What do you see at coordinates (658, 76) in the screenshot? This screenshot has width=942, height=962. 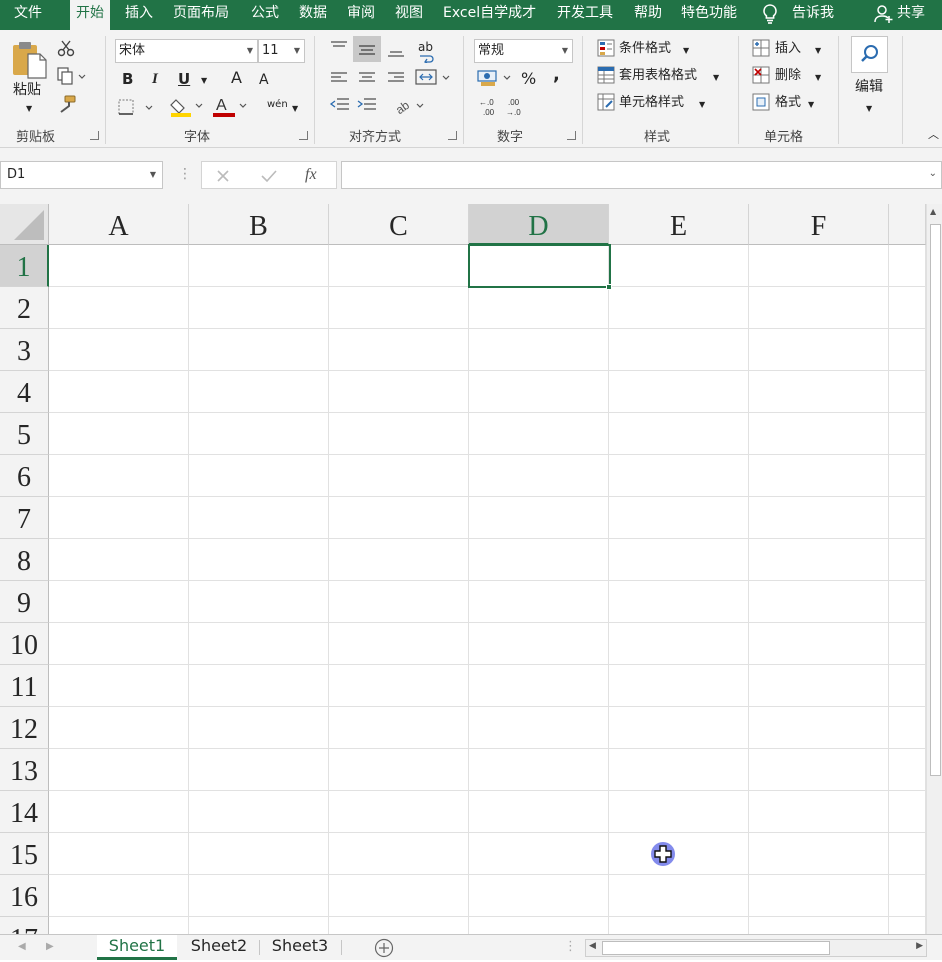 I see `format-as-table-button: 套用表格格式` at bounding box center [658, 76].